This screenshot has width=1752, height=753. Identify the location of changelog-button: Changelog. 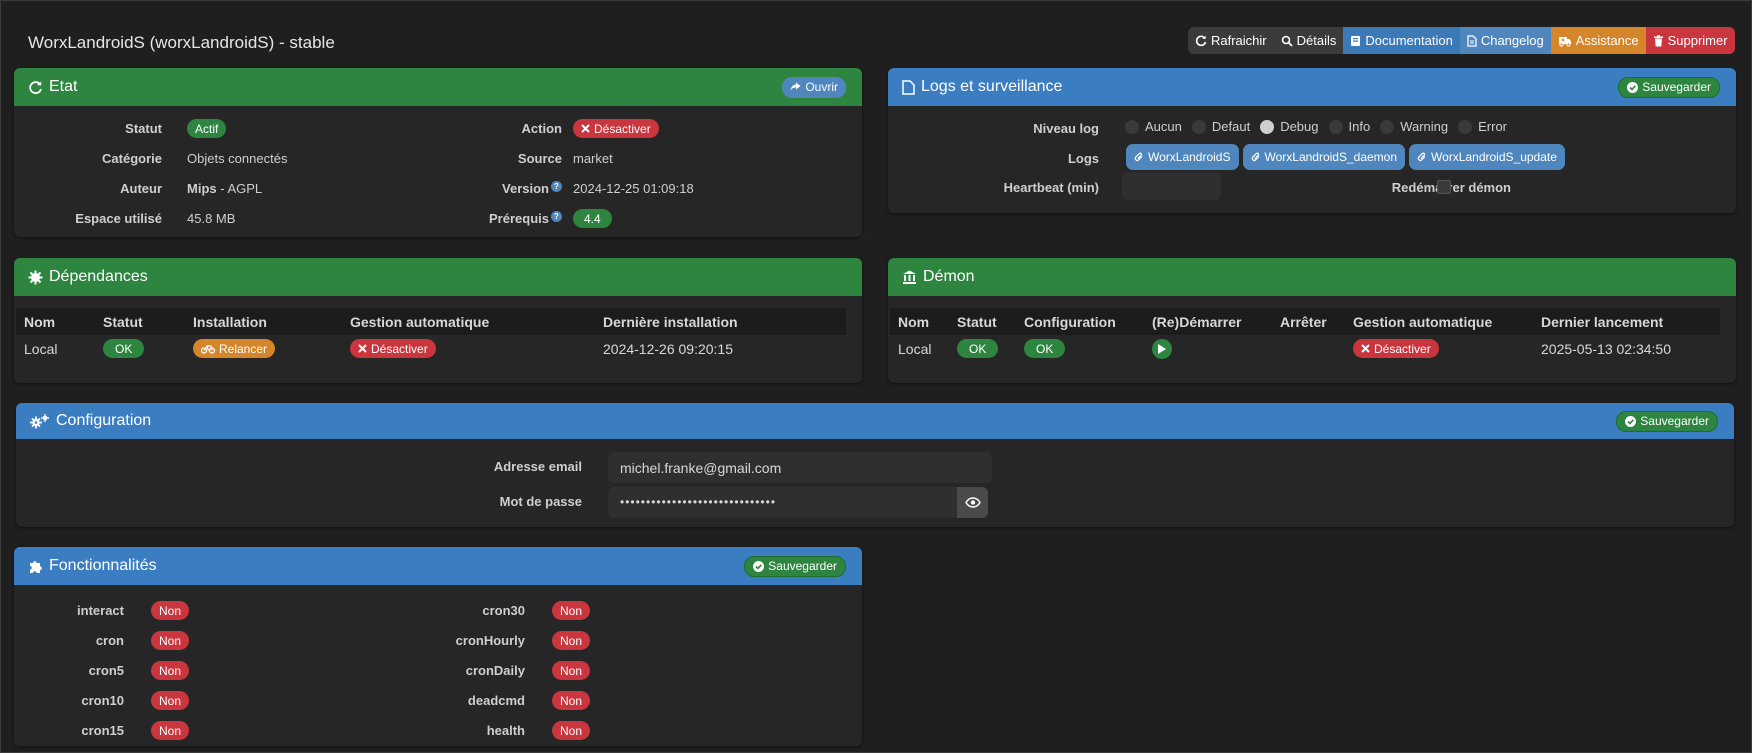
(1505, 40).